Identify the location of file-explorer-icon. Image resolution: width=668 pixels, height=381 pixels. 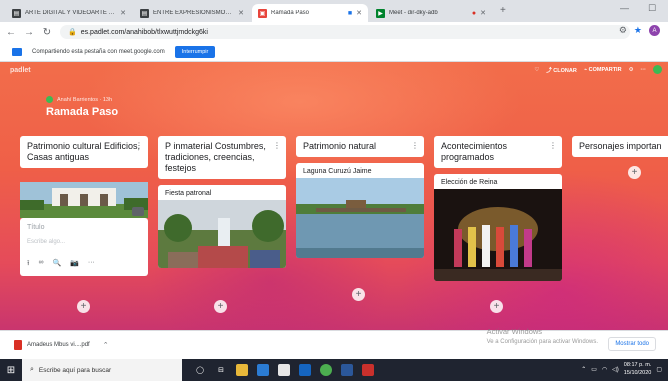
(242, 370).